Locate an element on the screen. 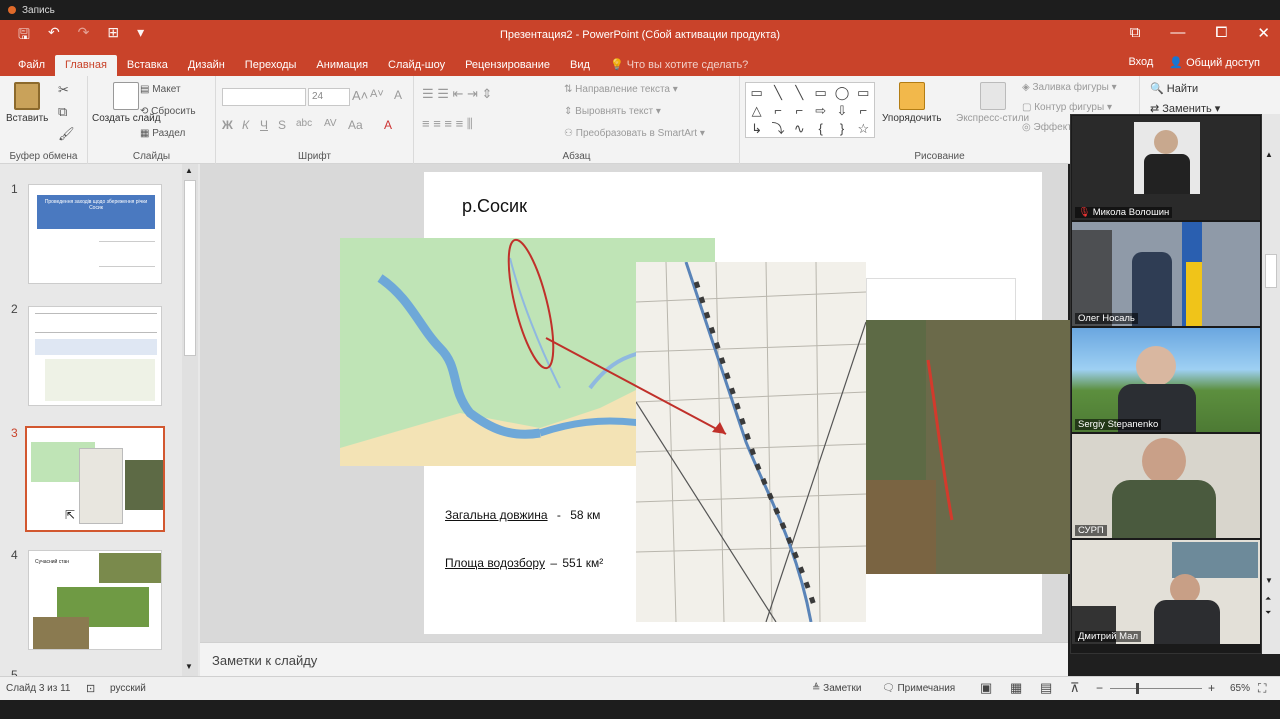 The image size is (1280, 719). participant-tile: Олег Носаль is located at coordinates (1166, 274).